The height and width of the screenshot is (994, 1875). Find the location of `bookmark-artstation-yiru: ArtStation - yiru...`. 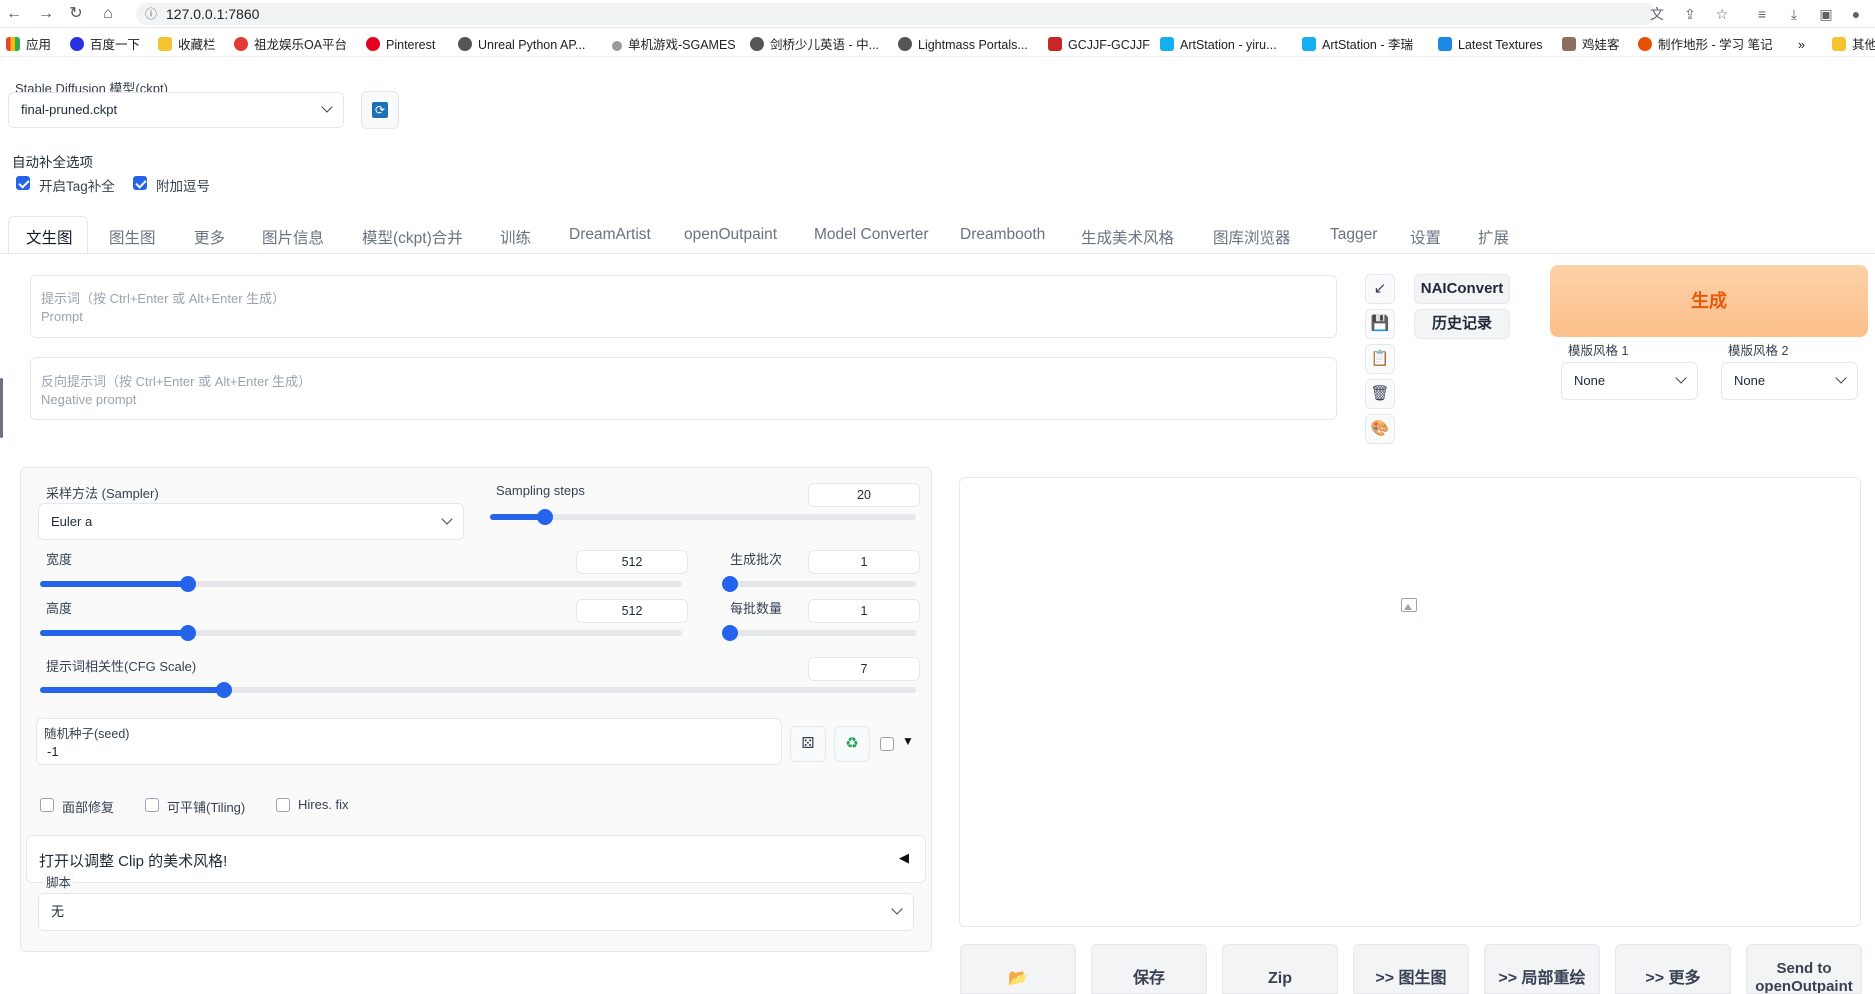

bookmark-artstation-yiru: ArtStation - yiru... is located at coordinates (1218, 45).